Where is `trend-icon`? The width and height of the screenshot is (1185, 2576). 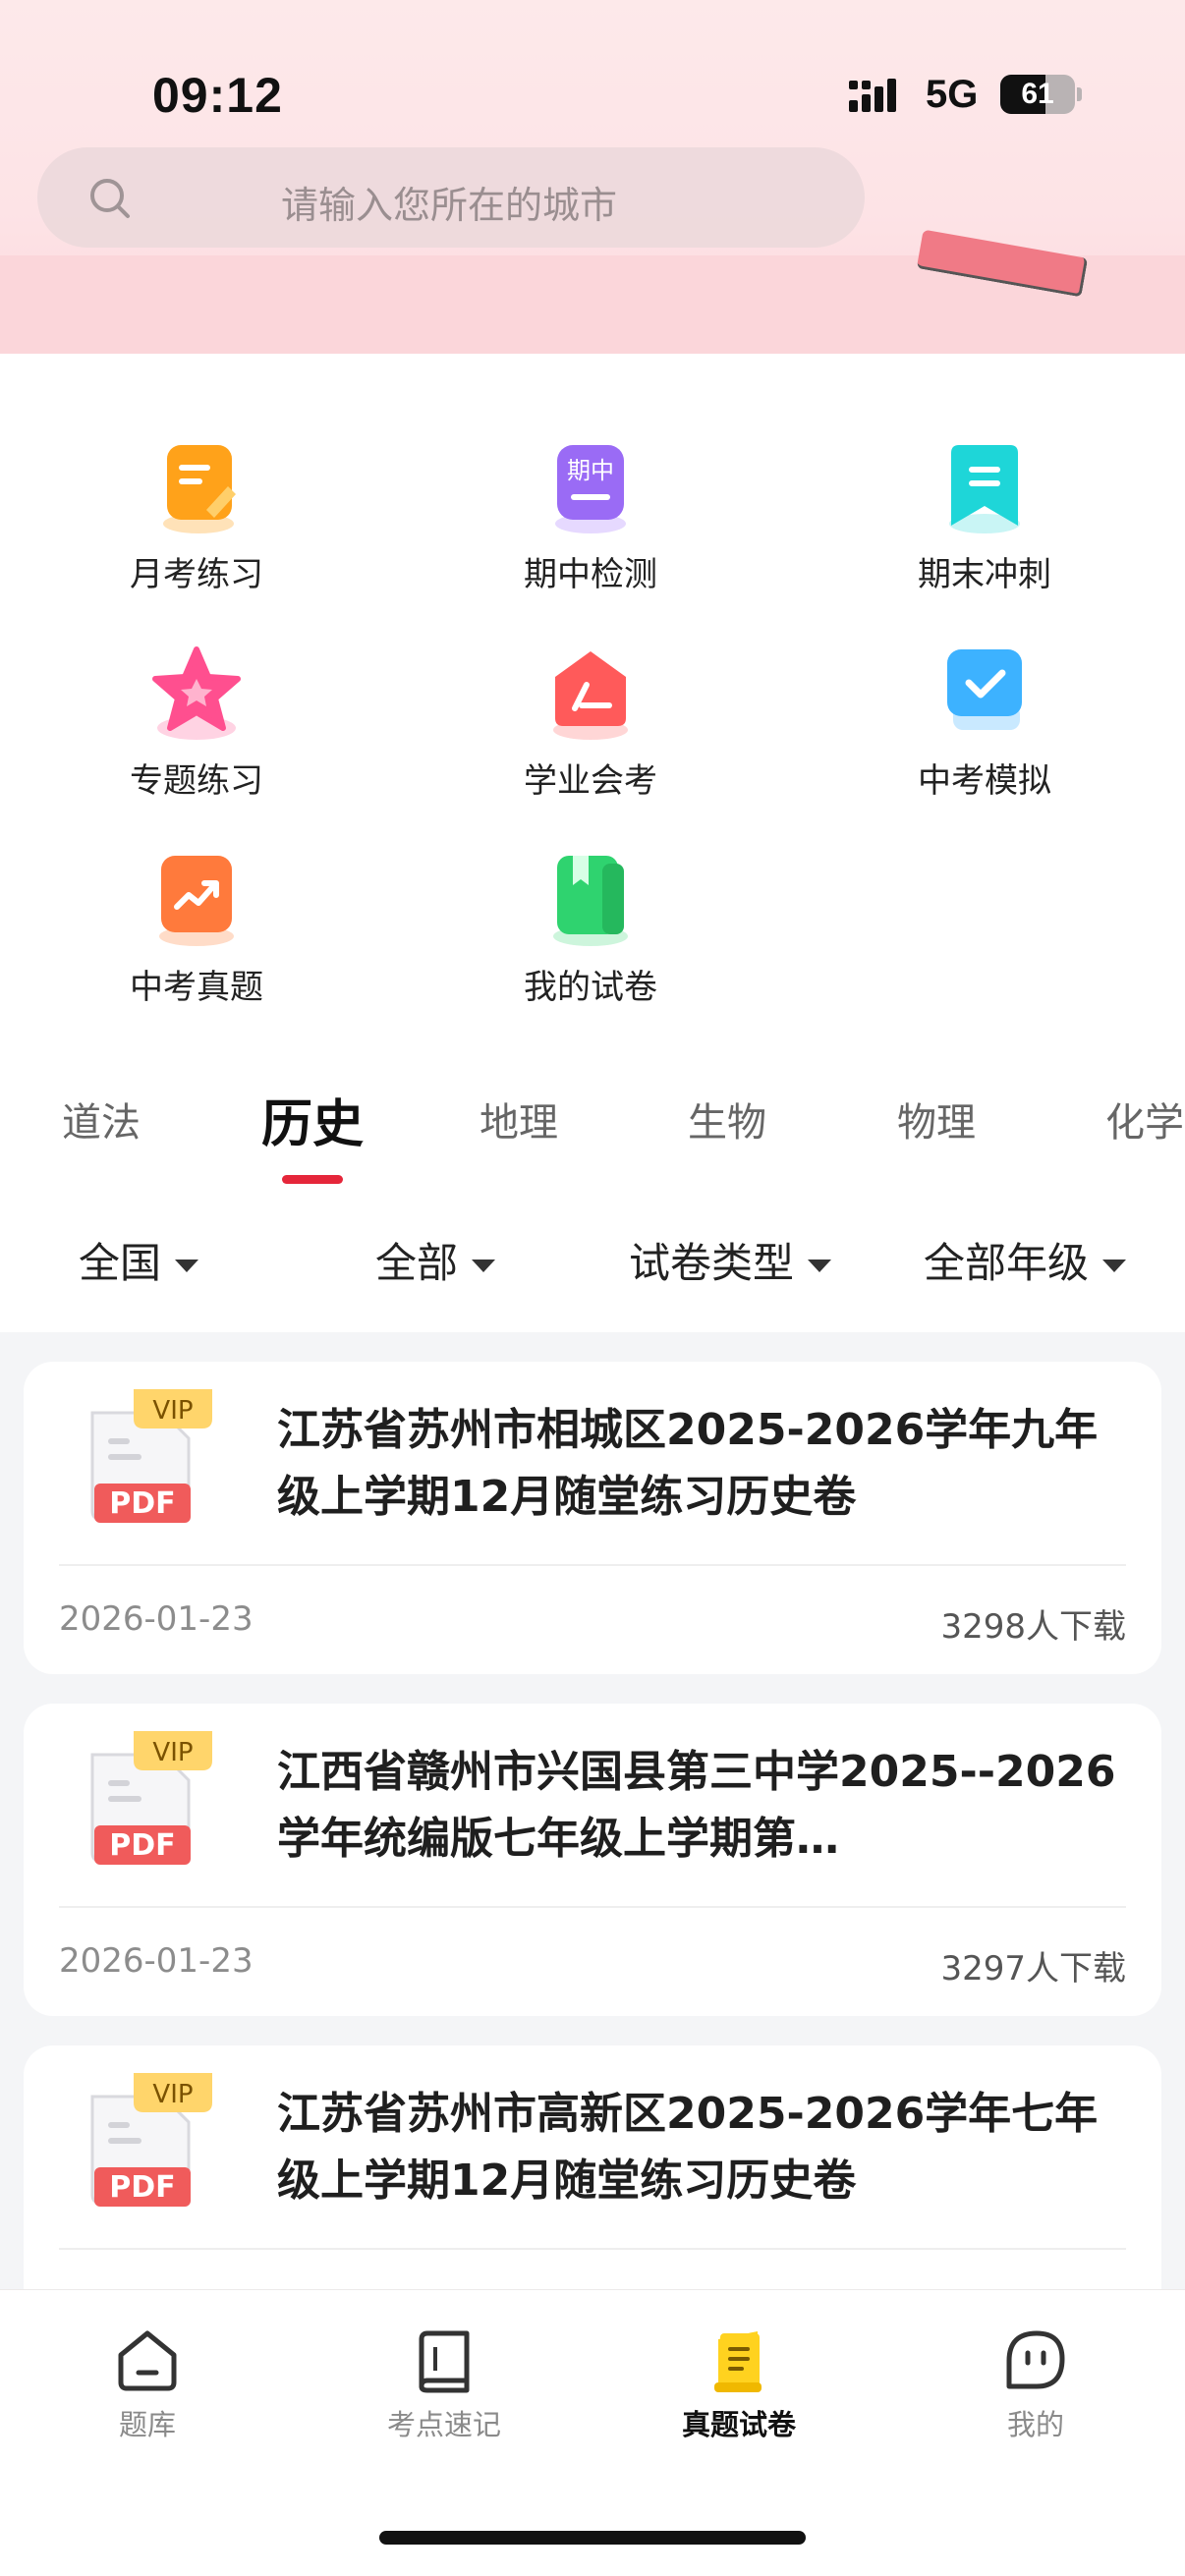
trend-icon is located at coordinates (197, 901).